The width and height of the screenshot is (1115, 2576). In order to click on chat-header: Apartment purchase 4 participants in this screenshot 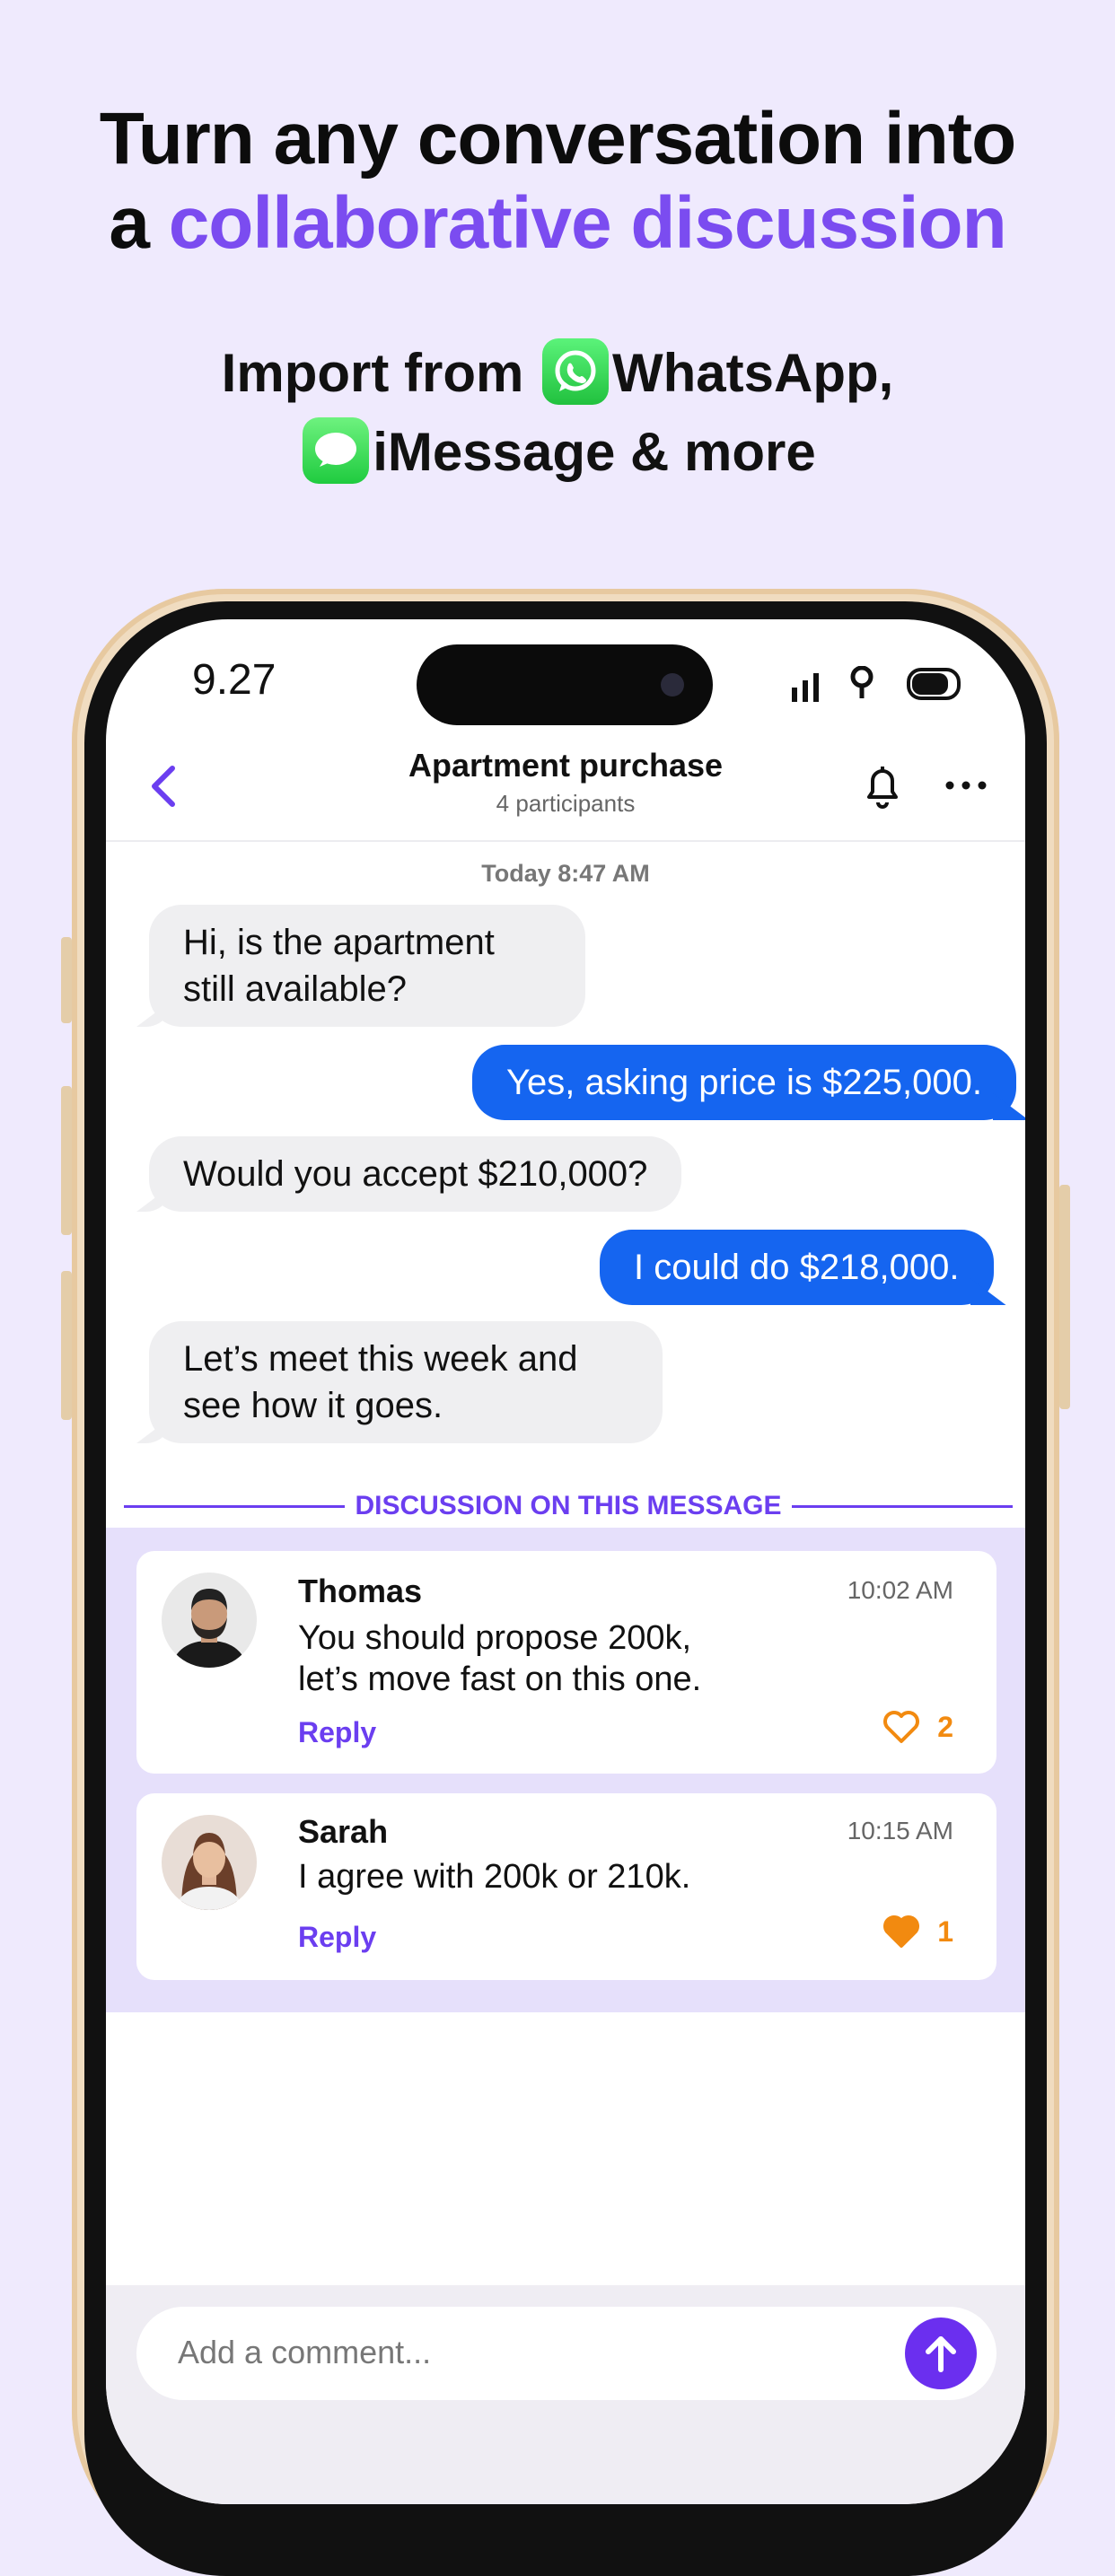, I will do `click(565, 789)`.